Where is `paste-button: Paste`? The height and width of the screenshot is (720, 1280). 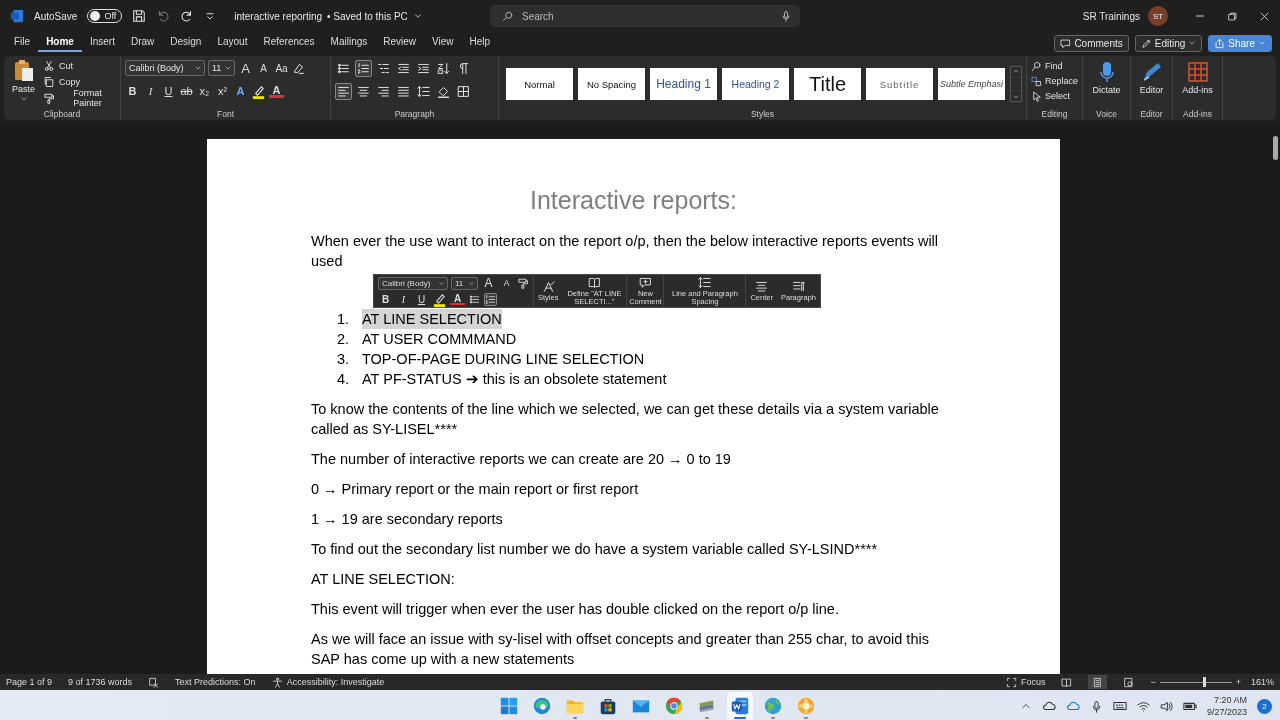 paste-button: Paste is located at coordinates (23, 84).